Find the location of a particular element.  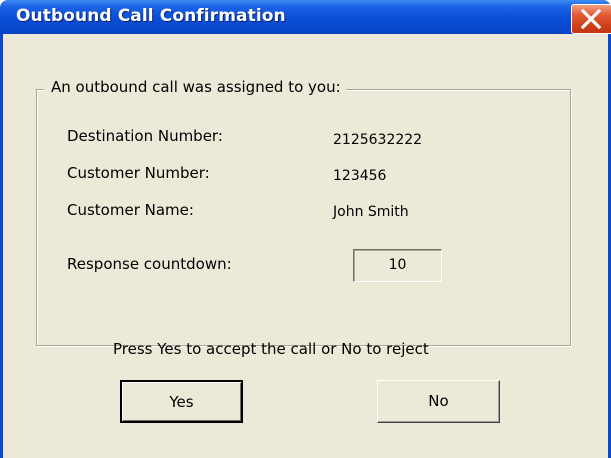

customer-name-label: Customer Name: is located at coordinates (130, 210).